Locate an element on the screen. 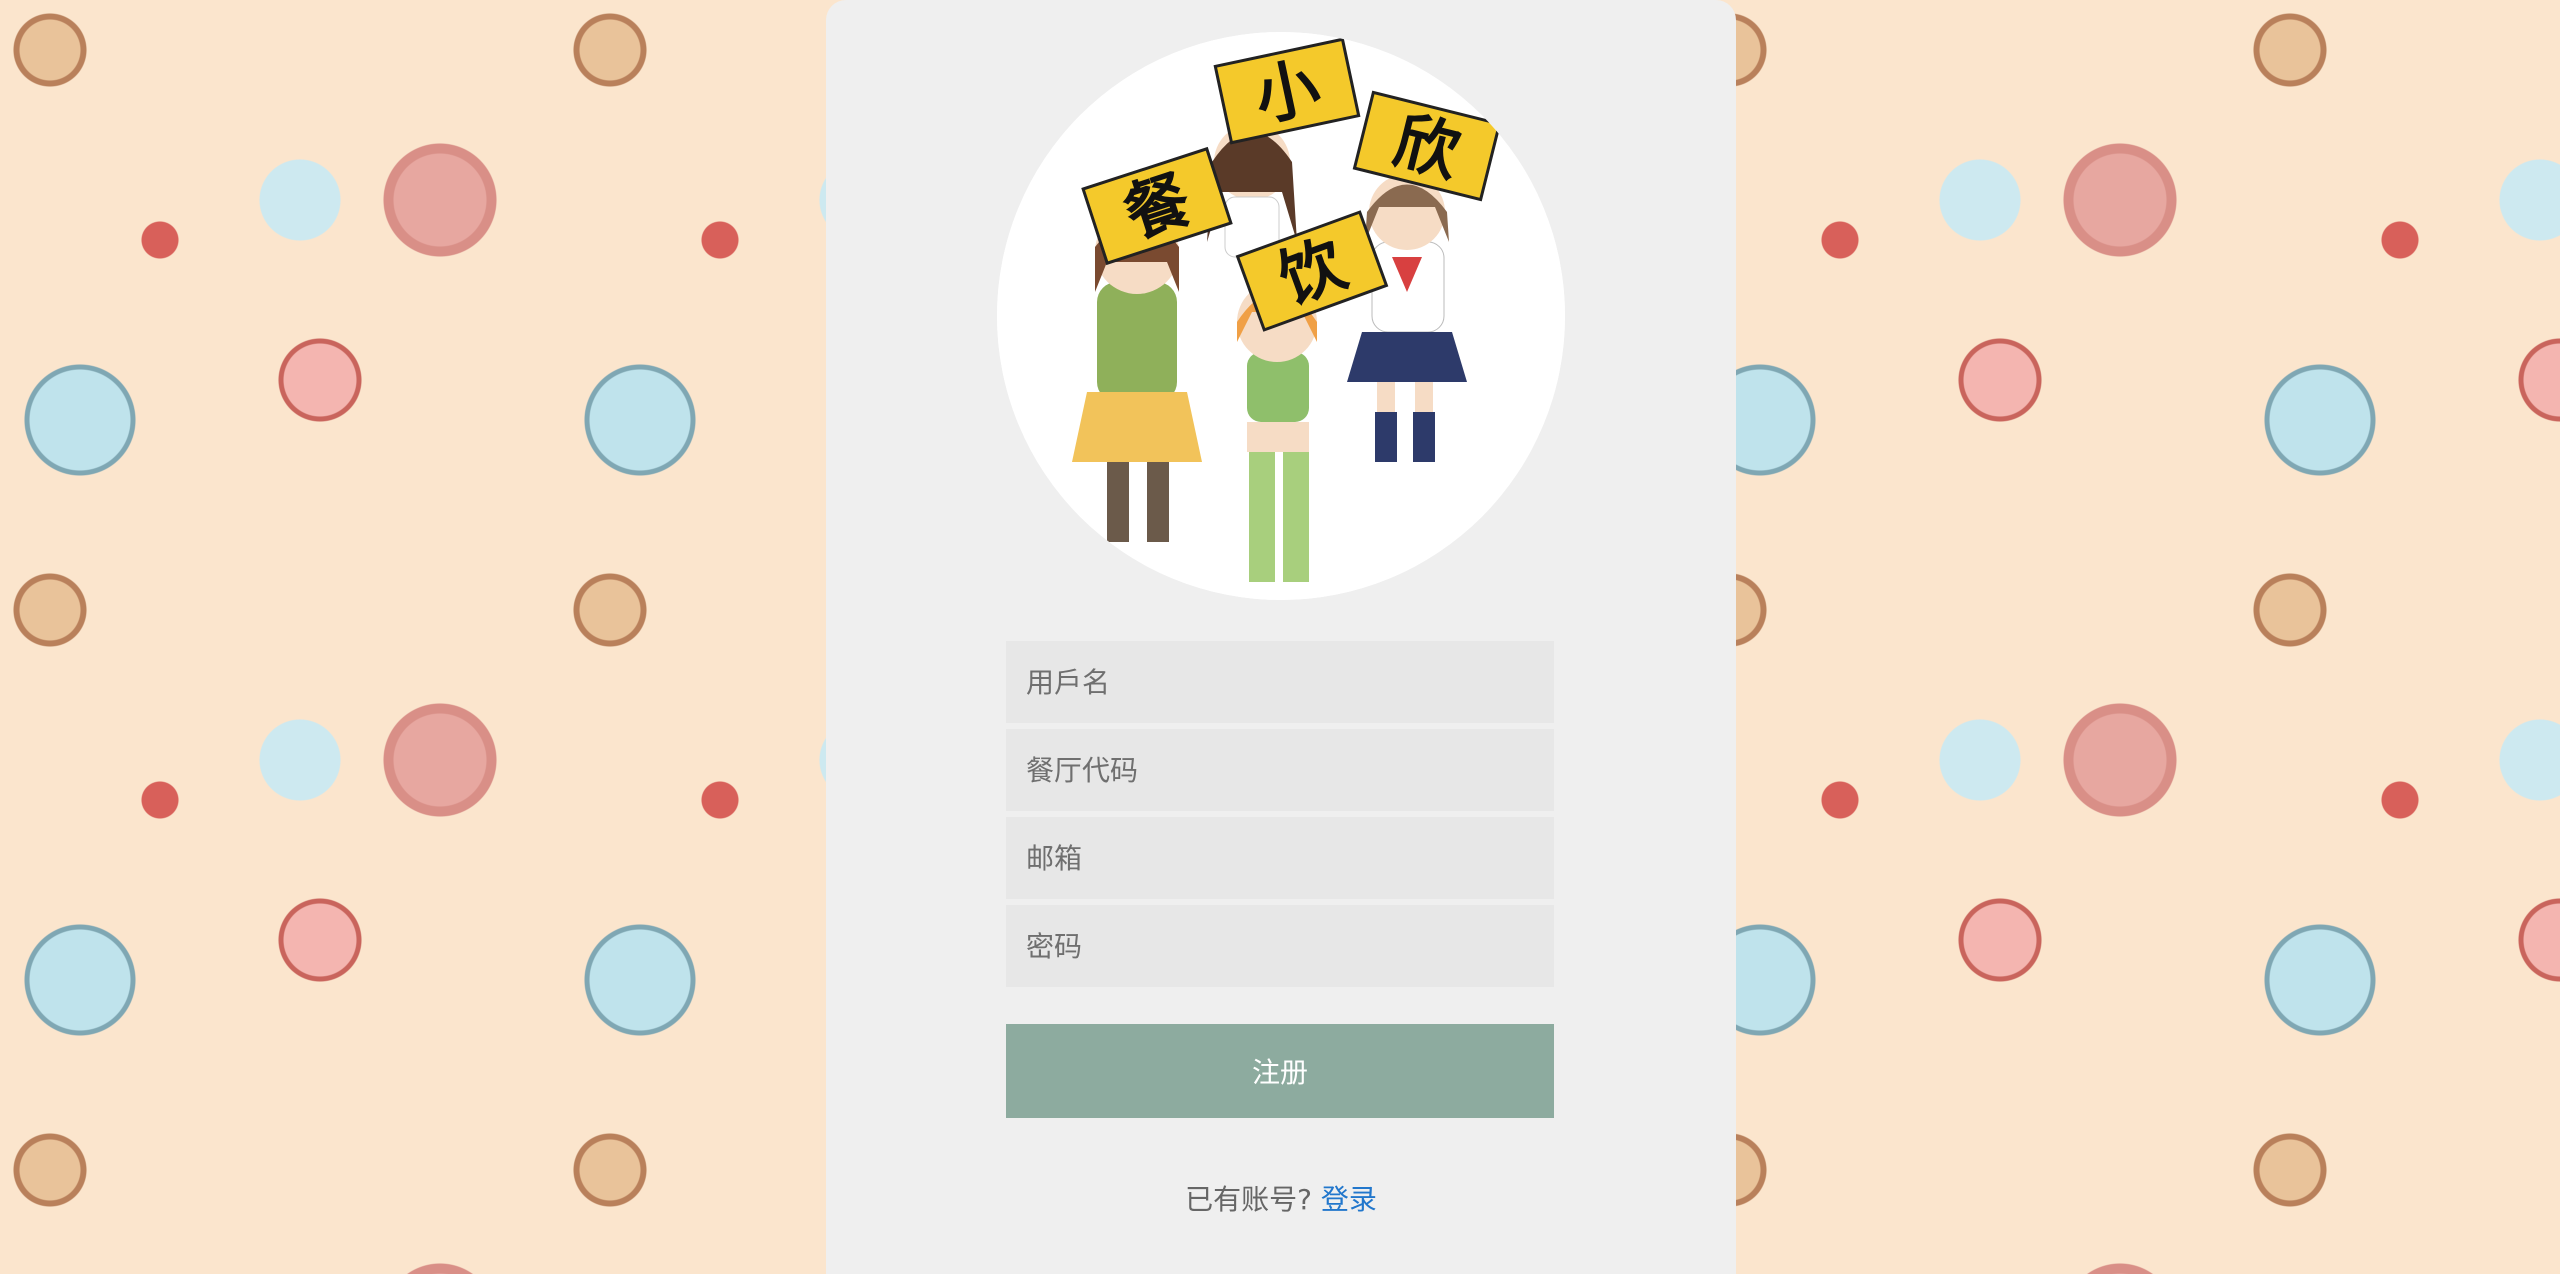 This screenshot has width=2560, height=1274. login-link: 登录 is located at coordinates (1349, 1199).